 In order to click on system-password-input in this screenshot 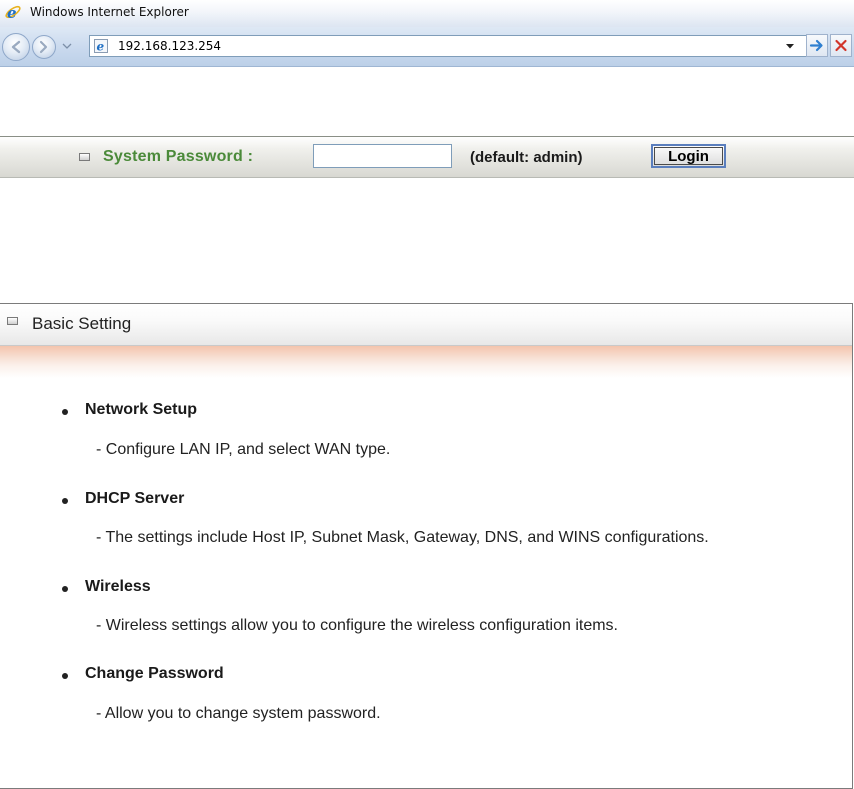, I will do `click(382, 156)`.